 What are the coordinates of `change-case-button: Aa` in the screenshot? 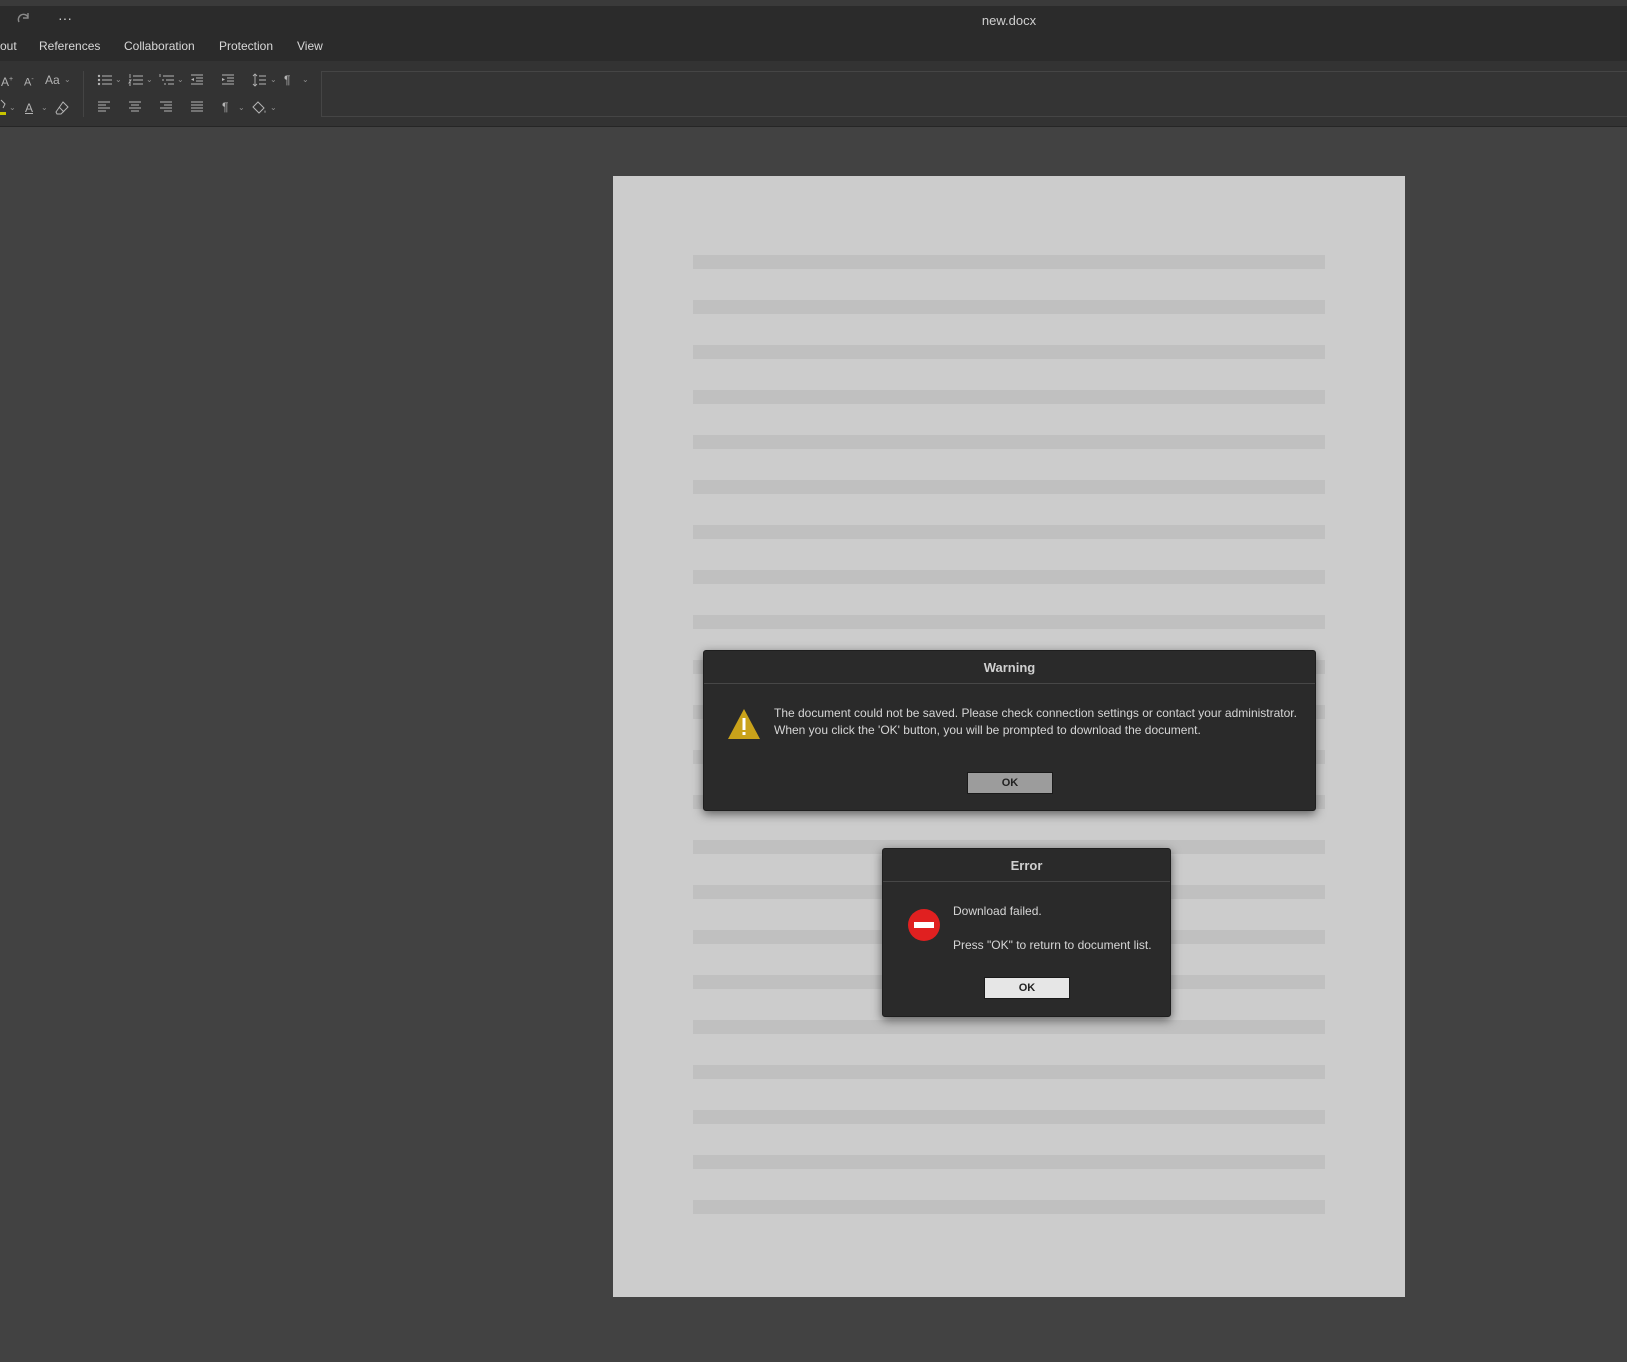 It's located at (52, 80).